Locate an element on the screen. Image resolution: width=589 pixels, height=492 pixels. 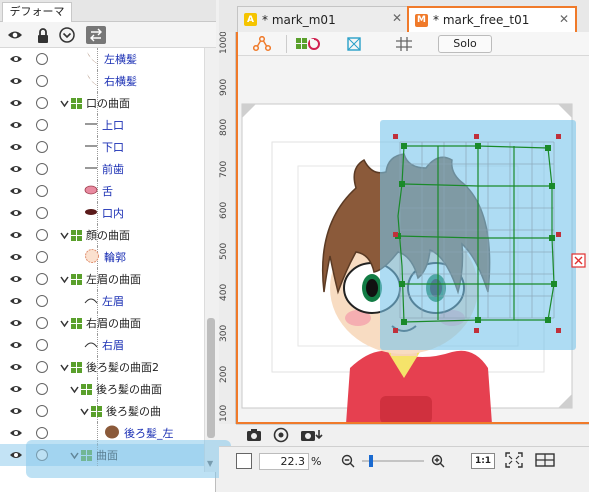
brow-icon is located at coordinates (91, 345).